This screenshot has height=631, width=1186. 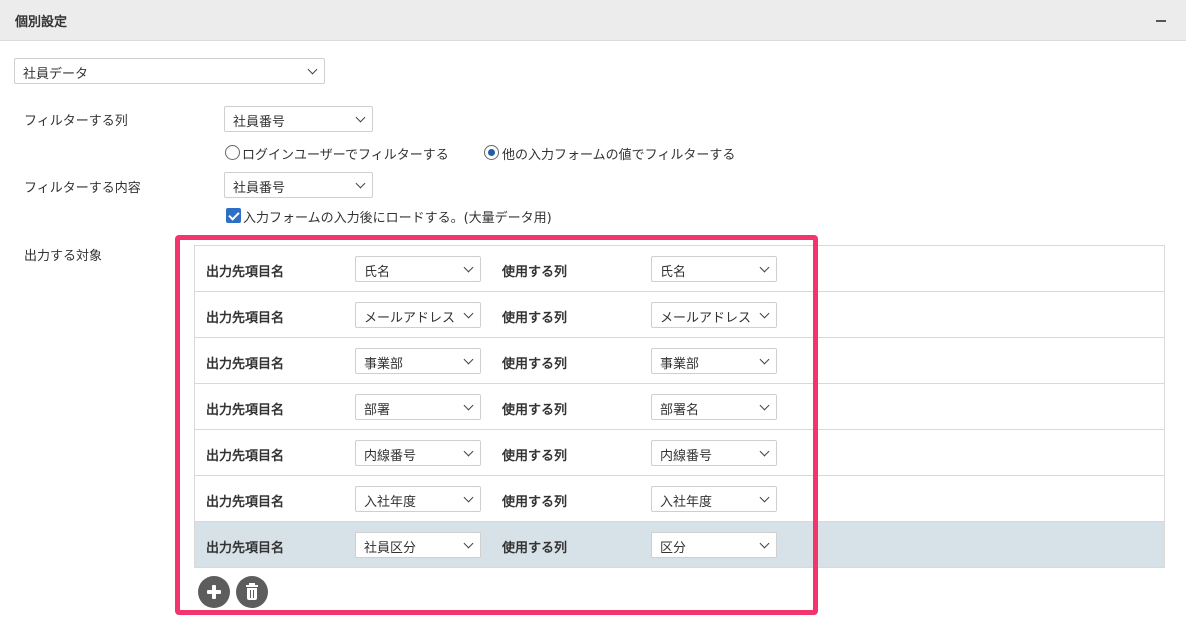 I want to click on table-row: 出力先項目名 内線番号 使用する列 内線番号, so click(x=679, y=453).